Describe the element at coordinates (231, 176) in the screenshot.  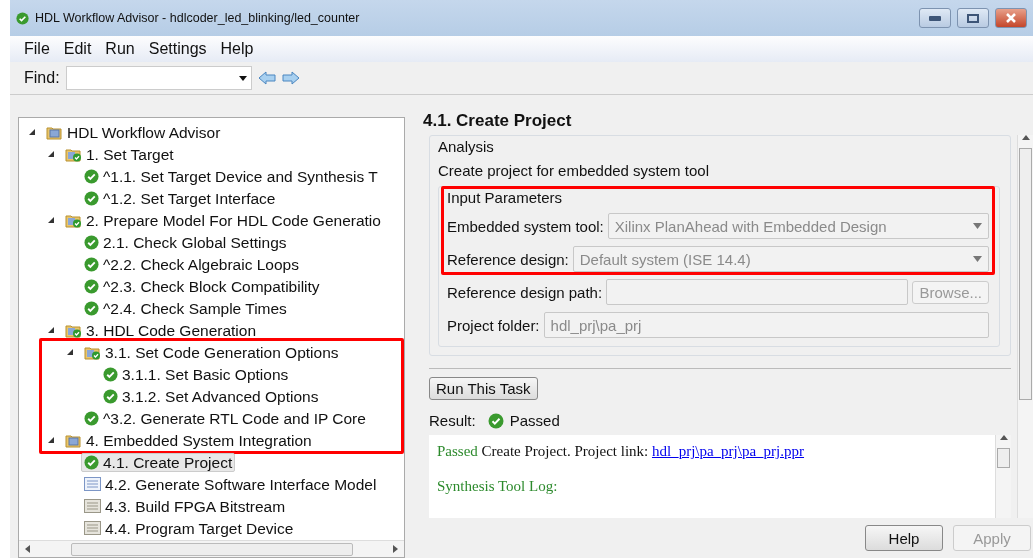
I see `tree-item: ^1.1. Set Target Device and Synthesis T` at that location.